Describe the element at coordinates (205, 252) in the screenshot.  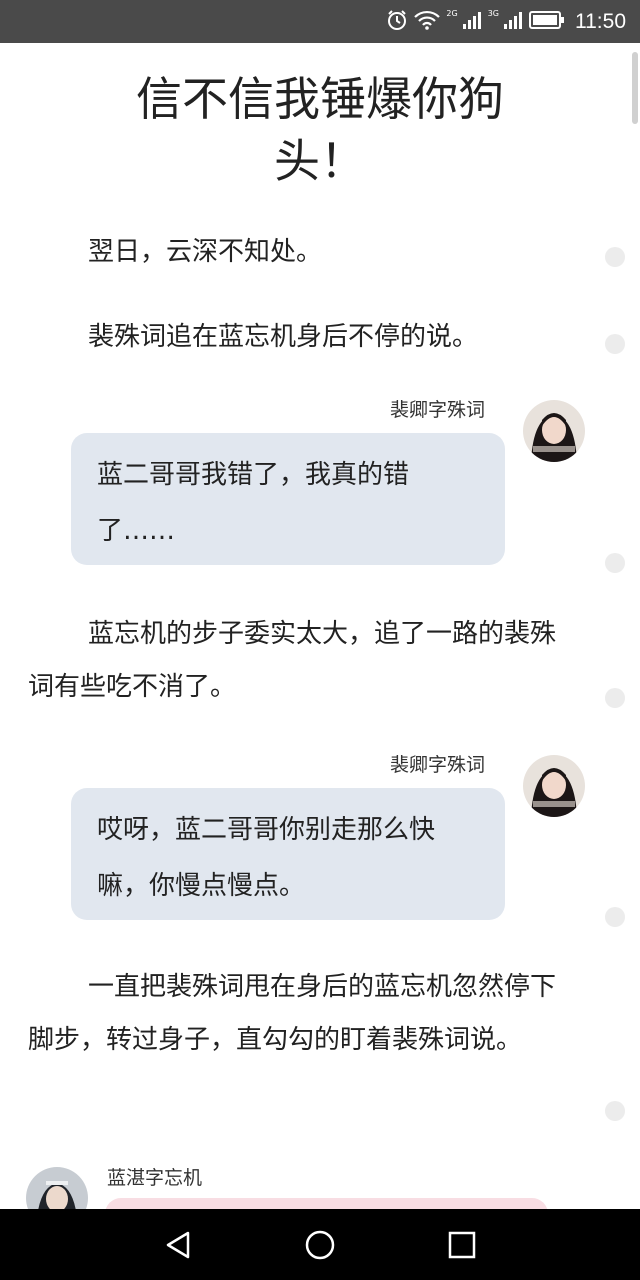
I see `paragraph-1: 翌日，云深不知处。` at that location.